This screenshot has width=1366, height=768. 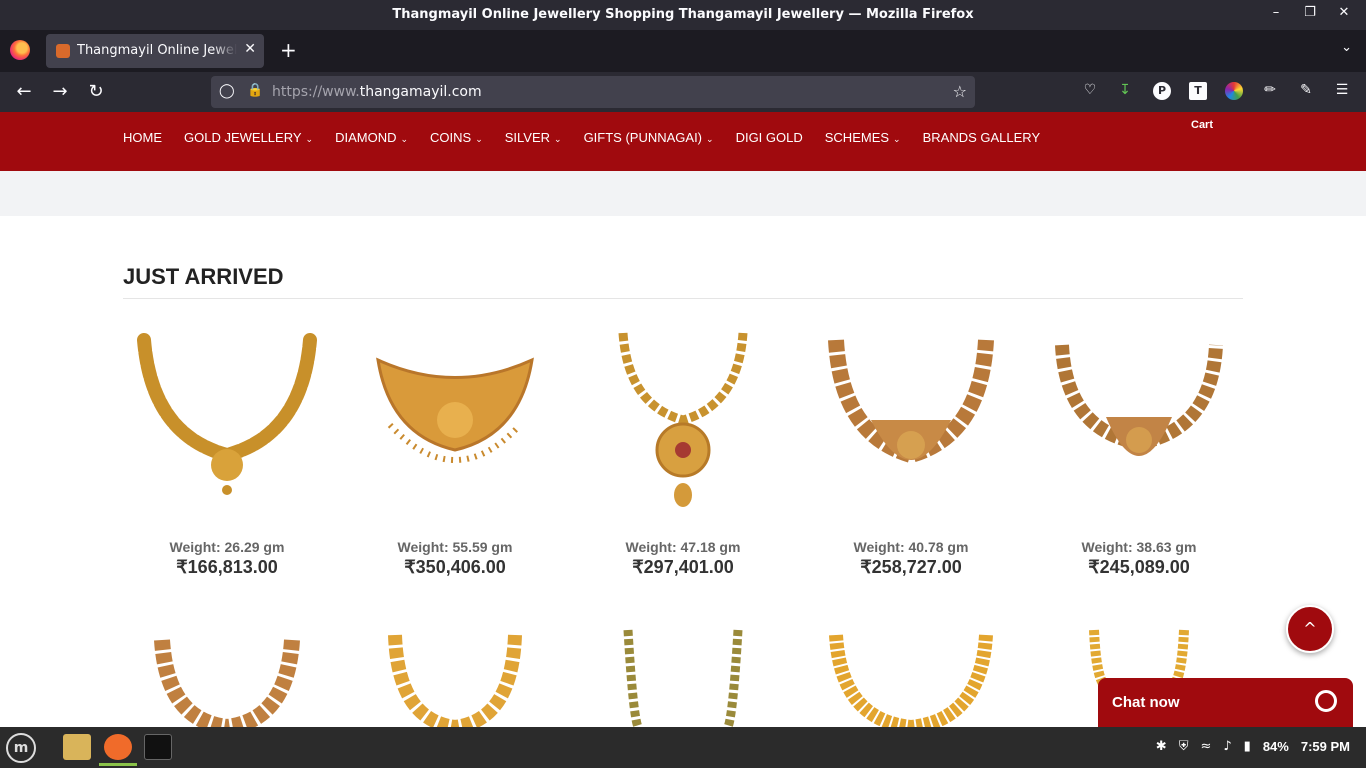 What do you see at coordinates (533, 137) in the screenshot?
I see `menu-silver: SILVER ⌄` at bounding box center [533, 137].